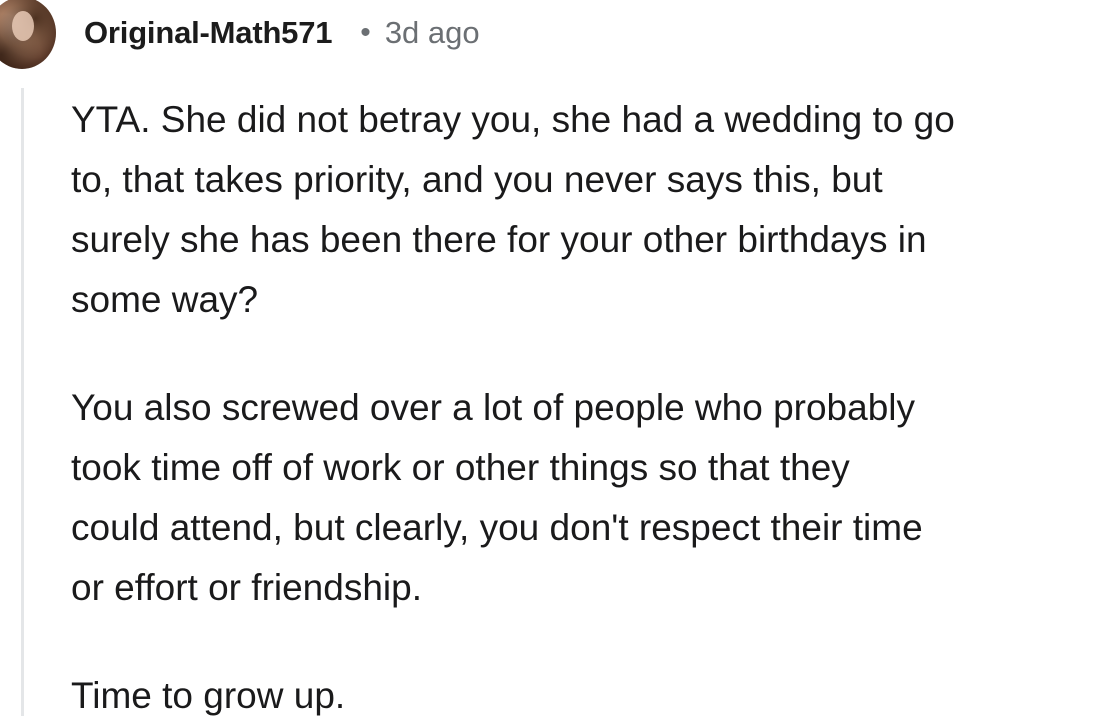 The height and width of the screenshot is (726, 1107). I want to click on text-line: some way?, so click(165, 299).